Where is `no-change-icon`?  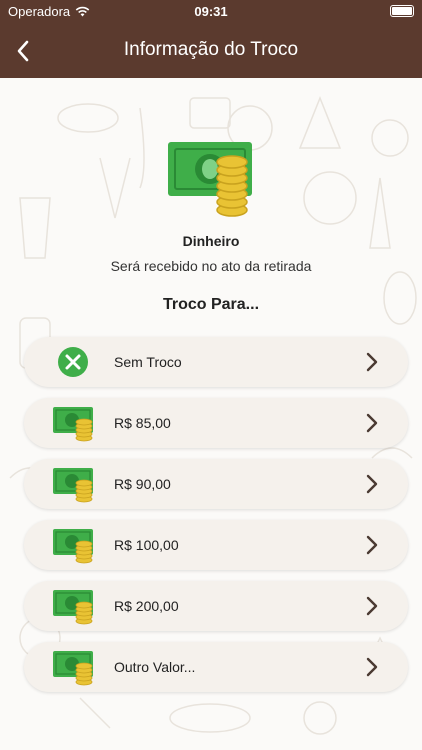 no-change-icon is located at coordinates (73, 362).